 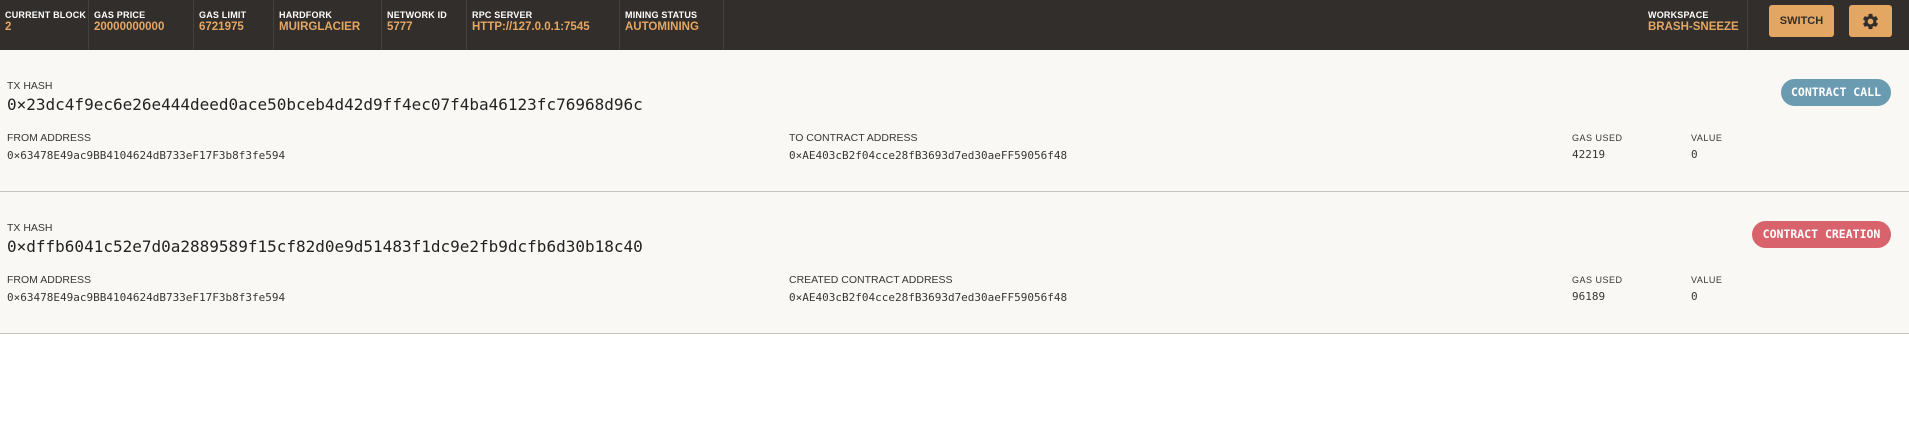 I want to click on hardfork-label: HARDFORK, so click(x=306, y=15).